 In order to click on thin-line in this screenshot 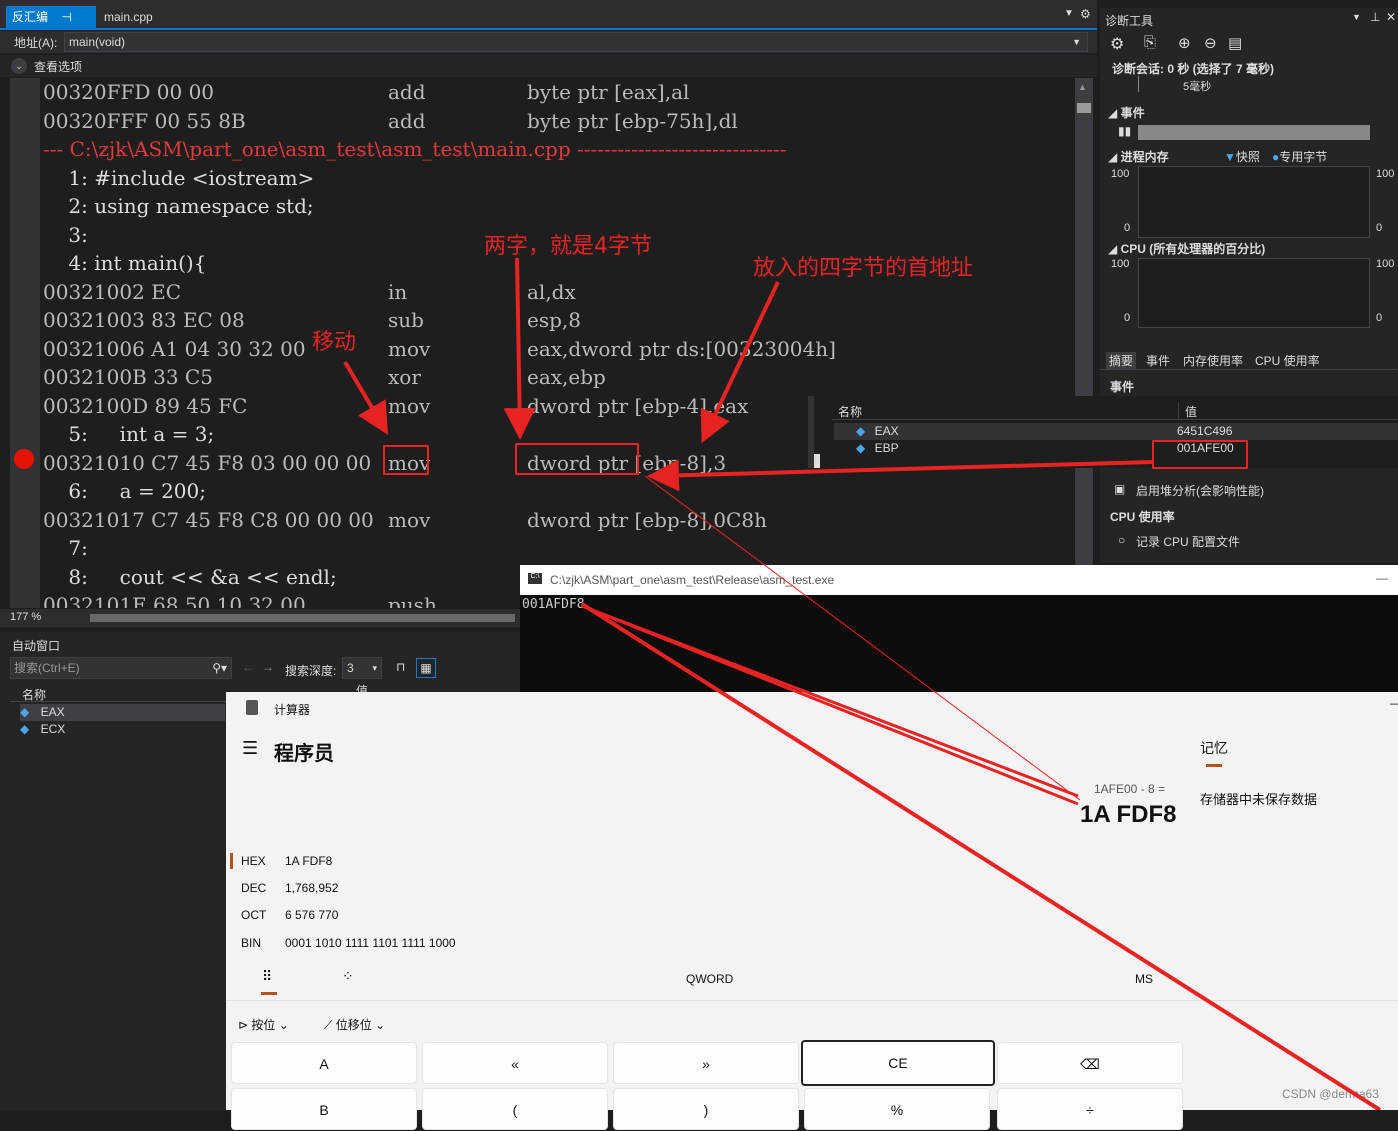, I will do `click(862, 638)`.